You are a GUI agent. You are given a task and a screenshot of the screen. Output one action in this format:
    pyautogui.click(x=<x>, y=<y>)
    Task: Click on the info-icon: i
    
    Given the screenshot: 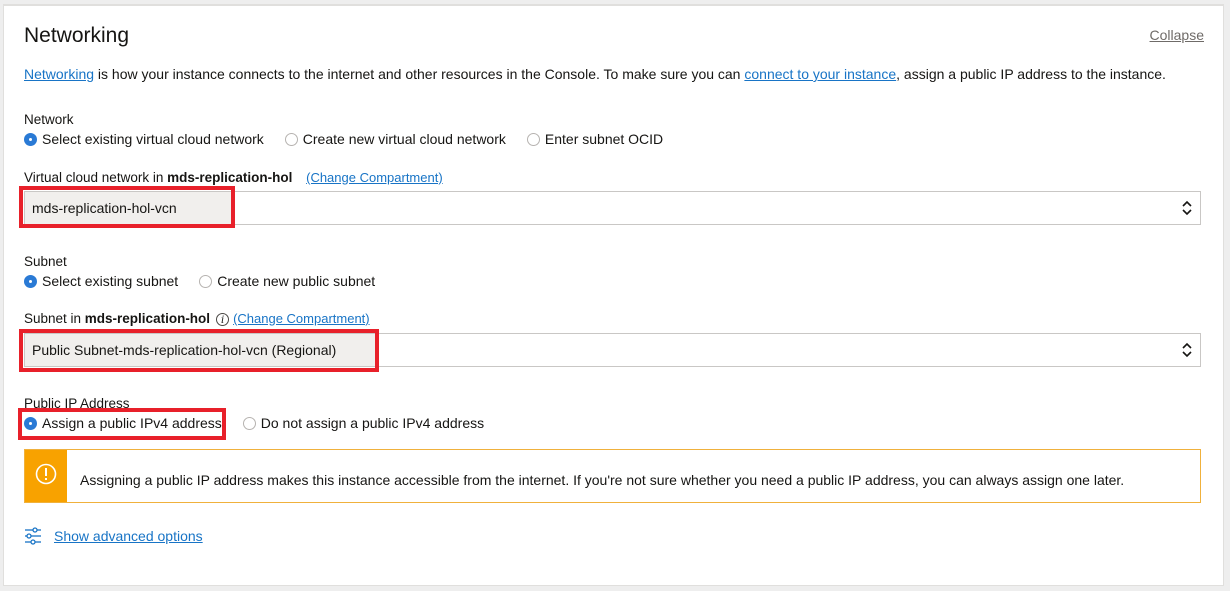 What is the action you would take?
    pyautogui.click(x=223, y=319)
    